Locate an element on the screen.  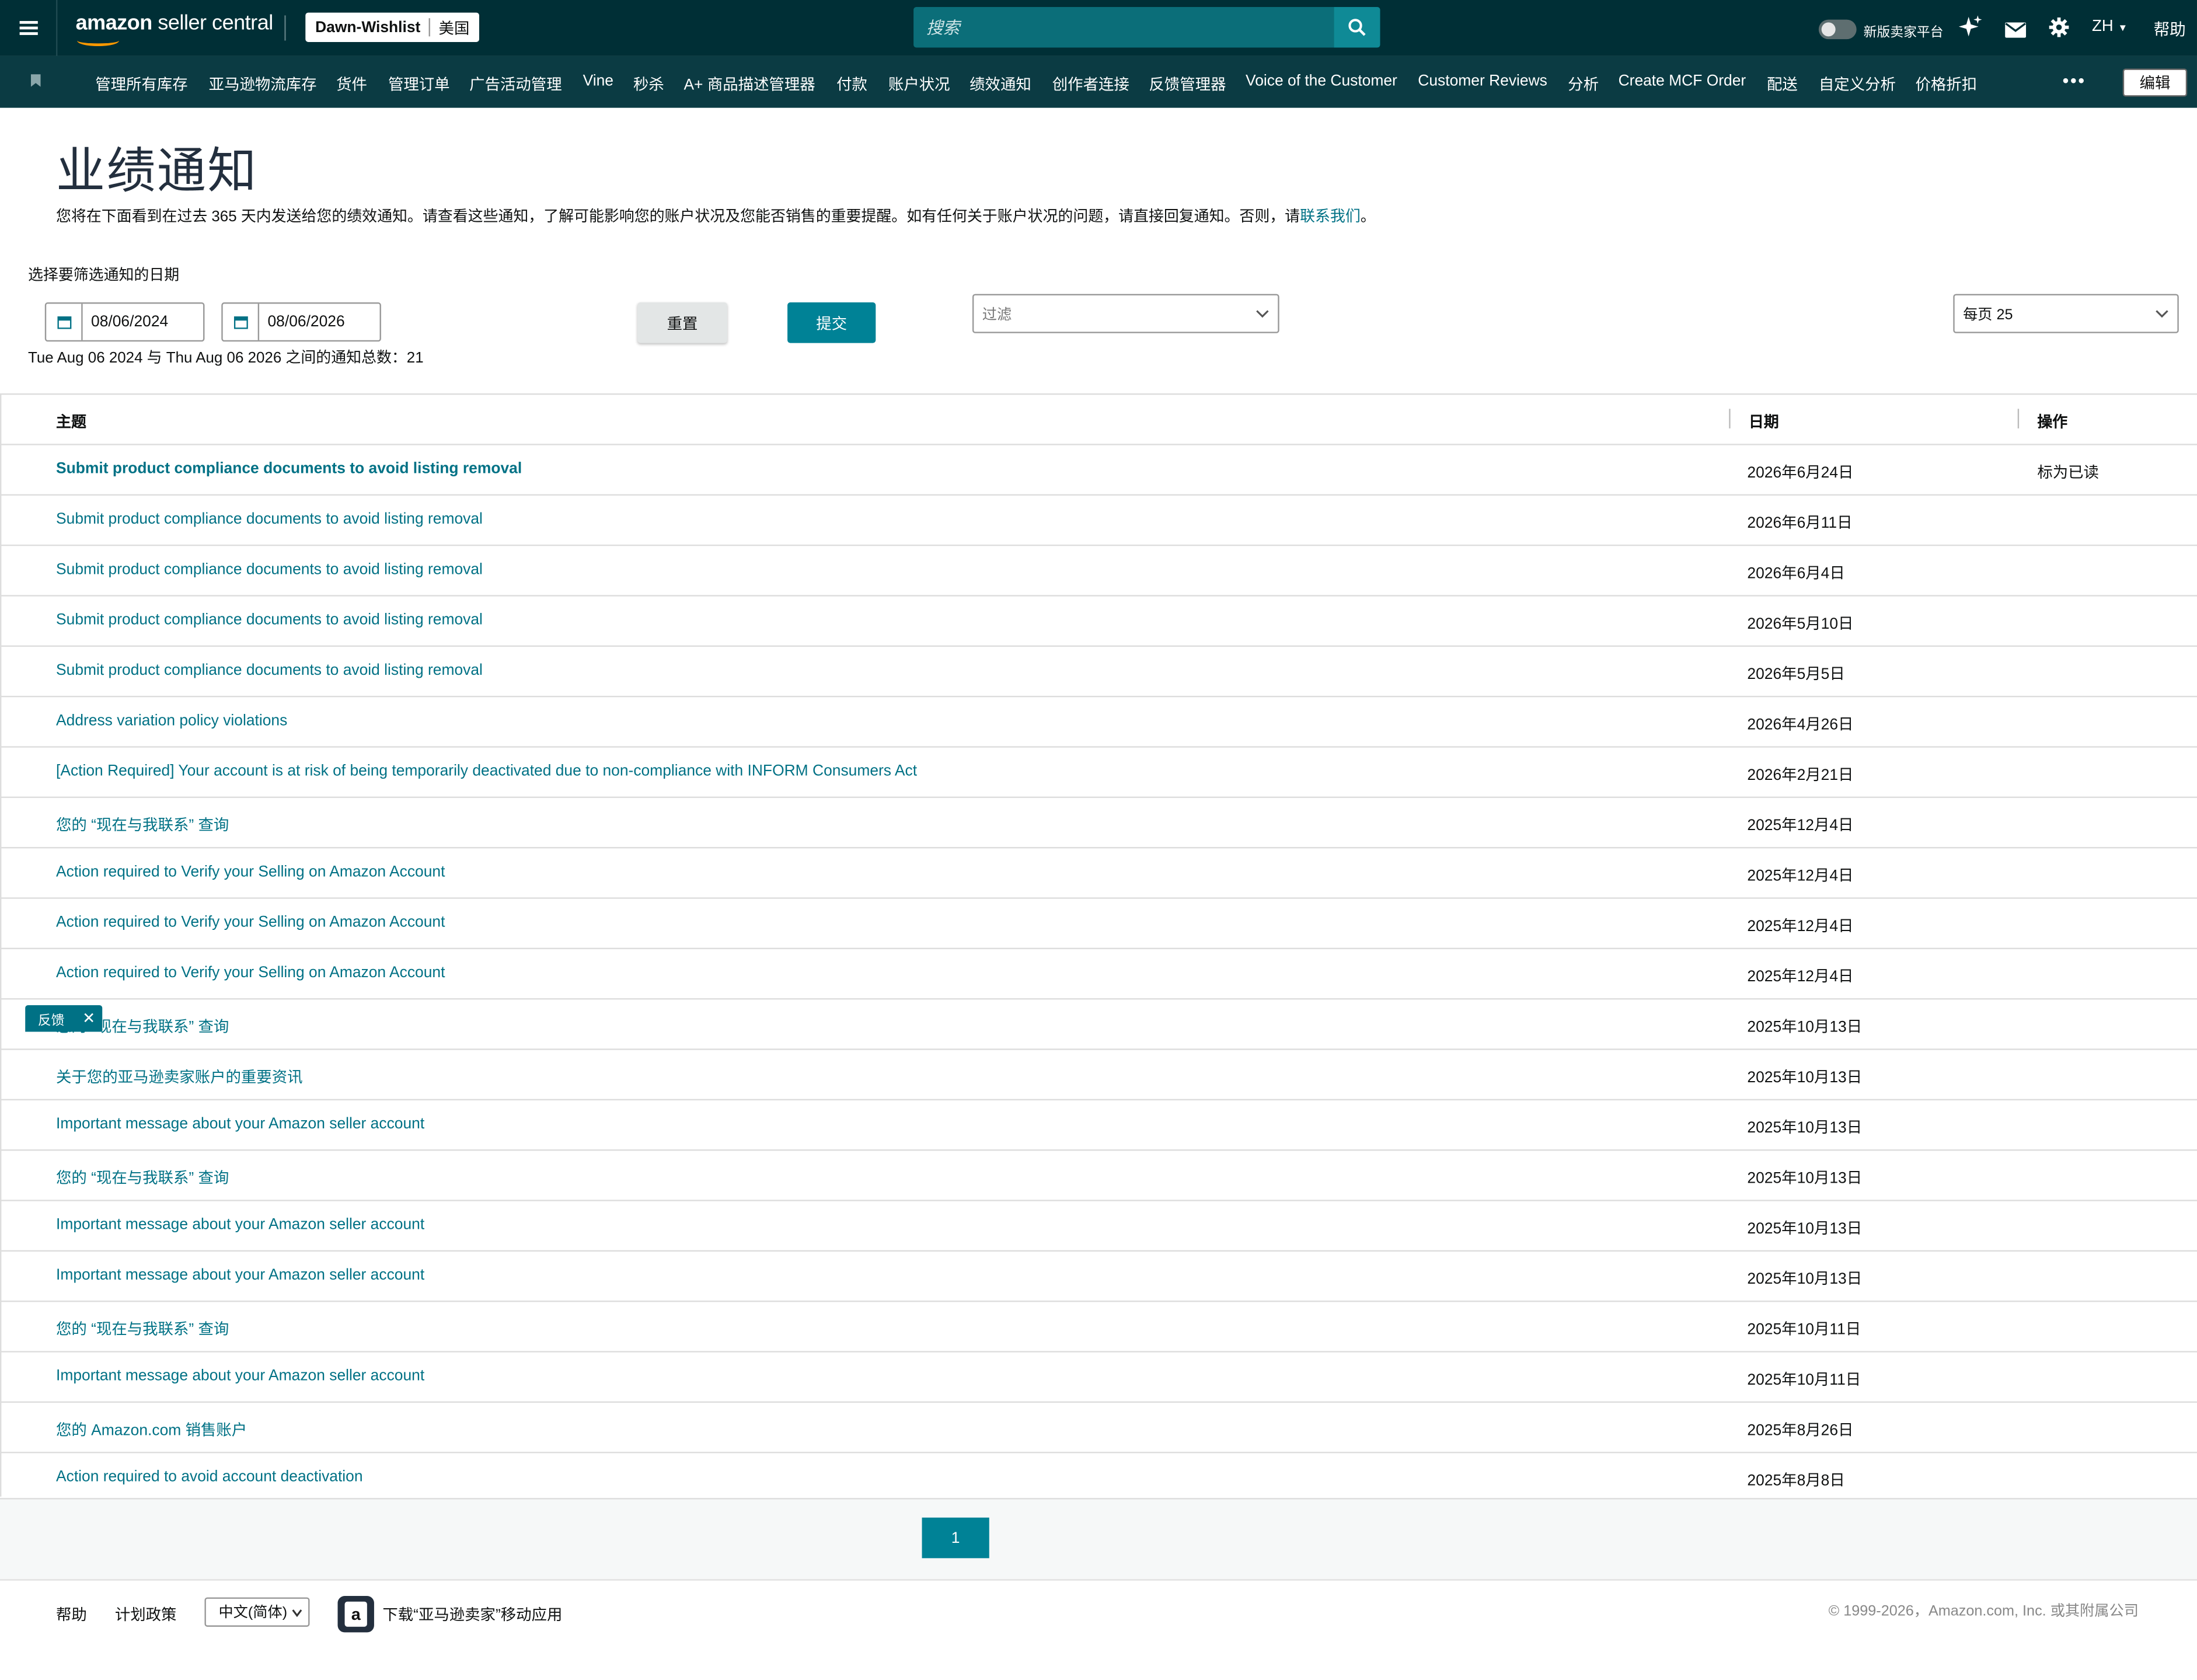
edit-nav-button: 编辑 is located at coordinates (2155, 82).